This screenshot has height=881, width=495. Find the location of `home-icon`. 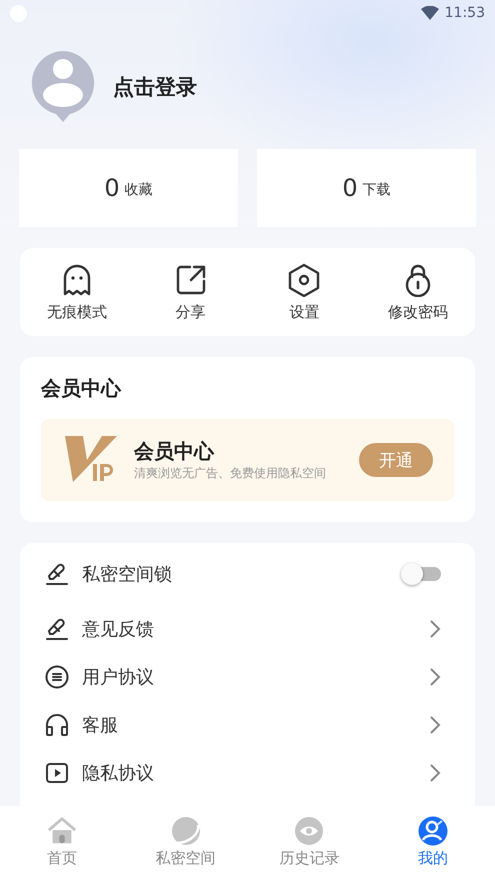

home-icon is located at coordinates (61, 831).